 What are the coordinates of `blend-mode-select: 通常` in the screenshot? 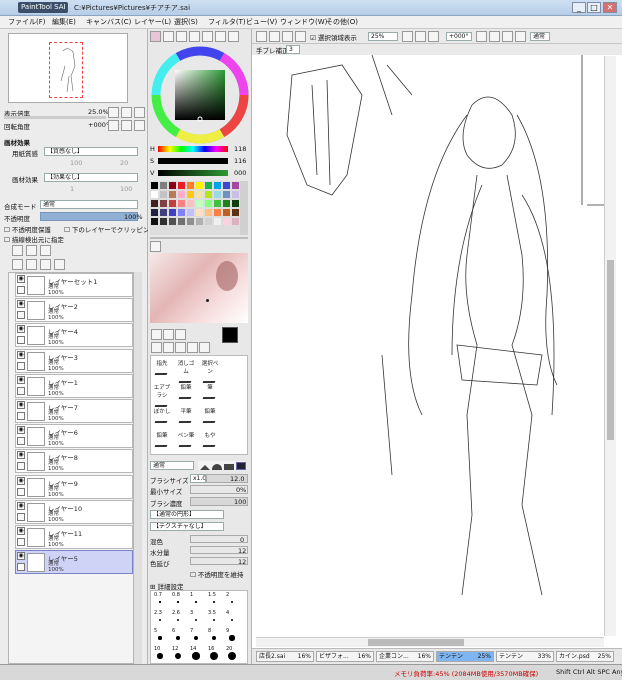 It's located at (89, 204).